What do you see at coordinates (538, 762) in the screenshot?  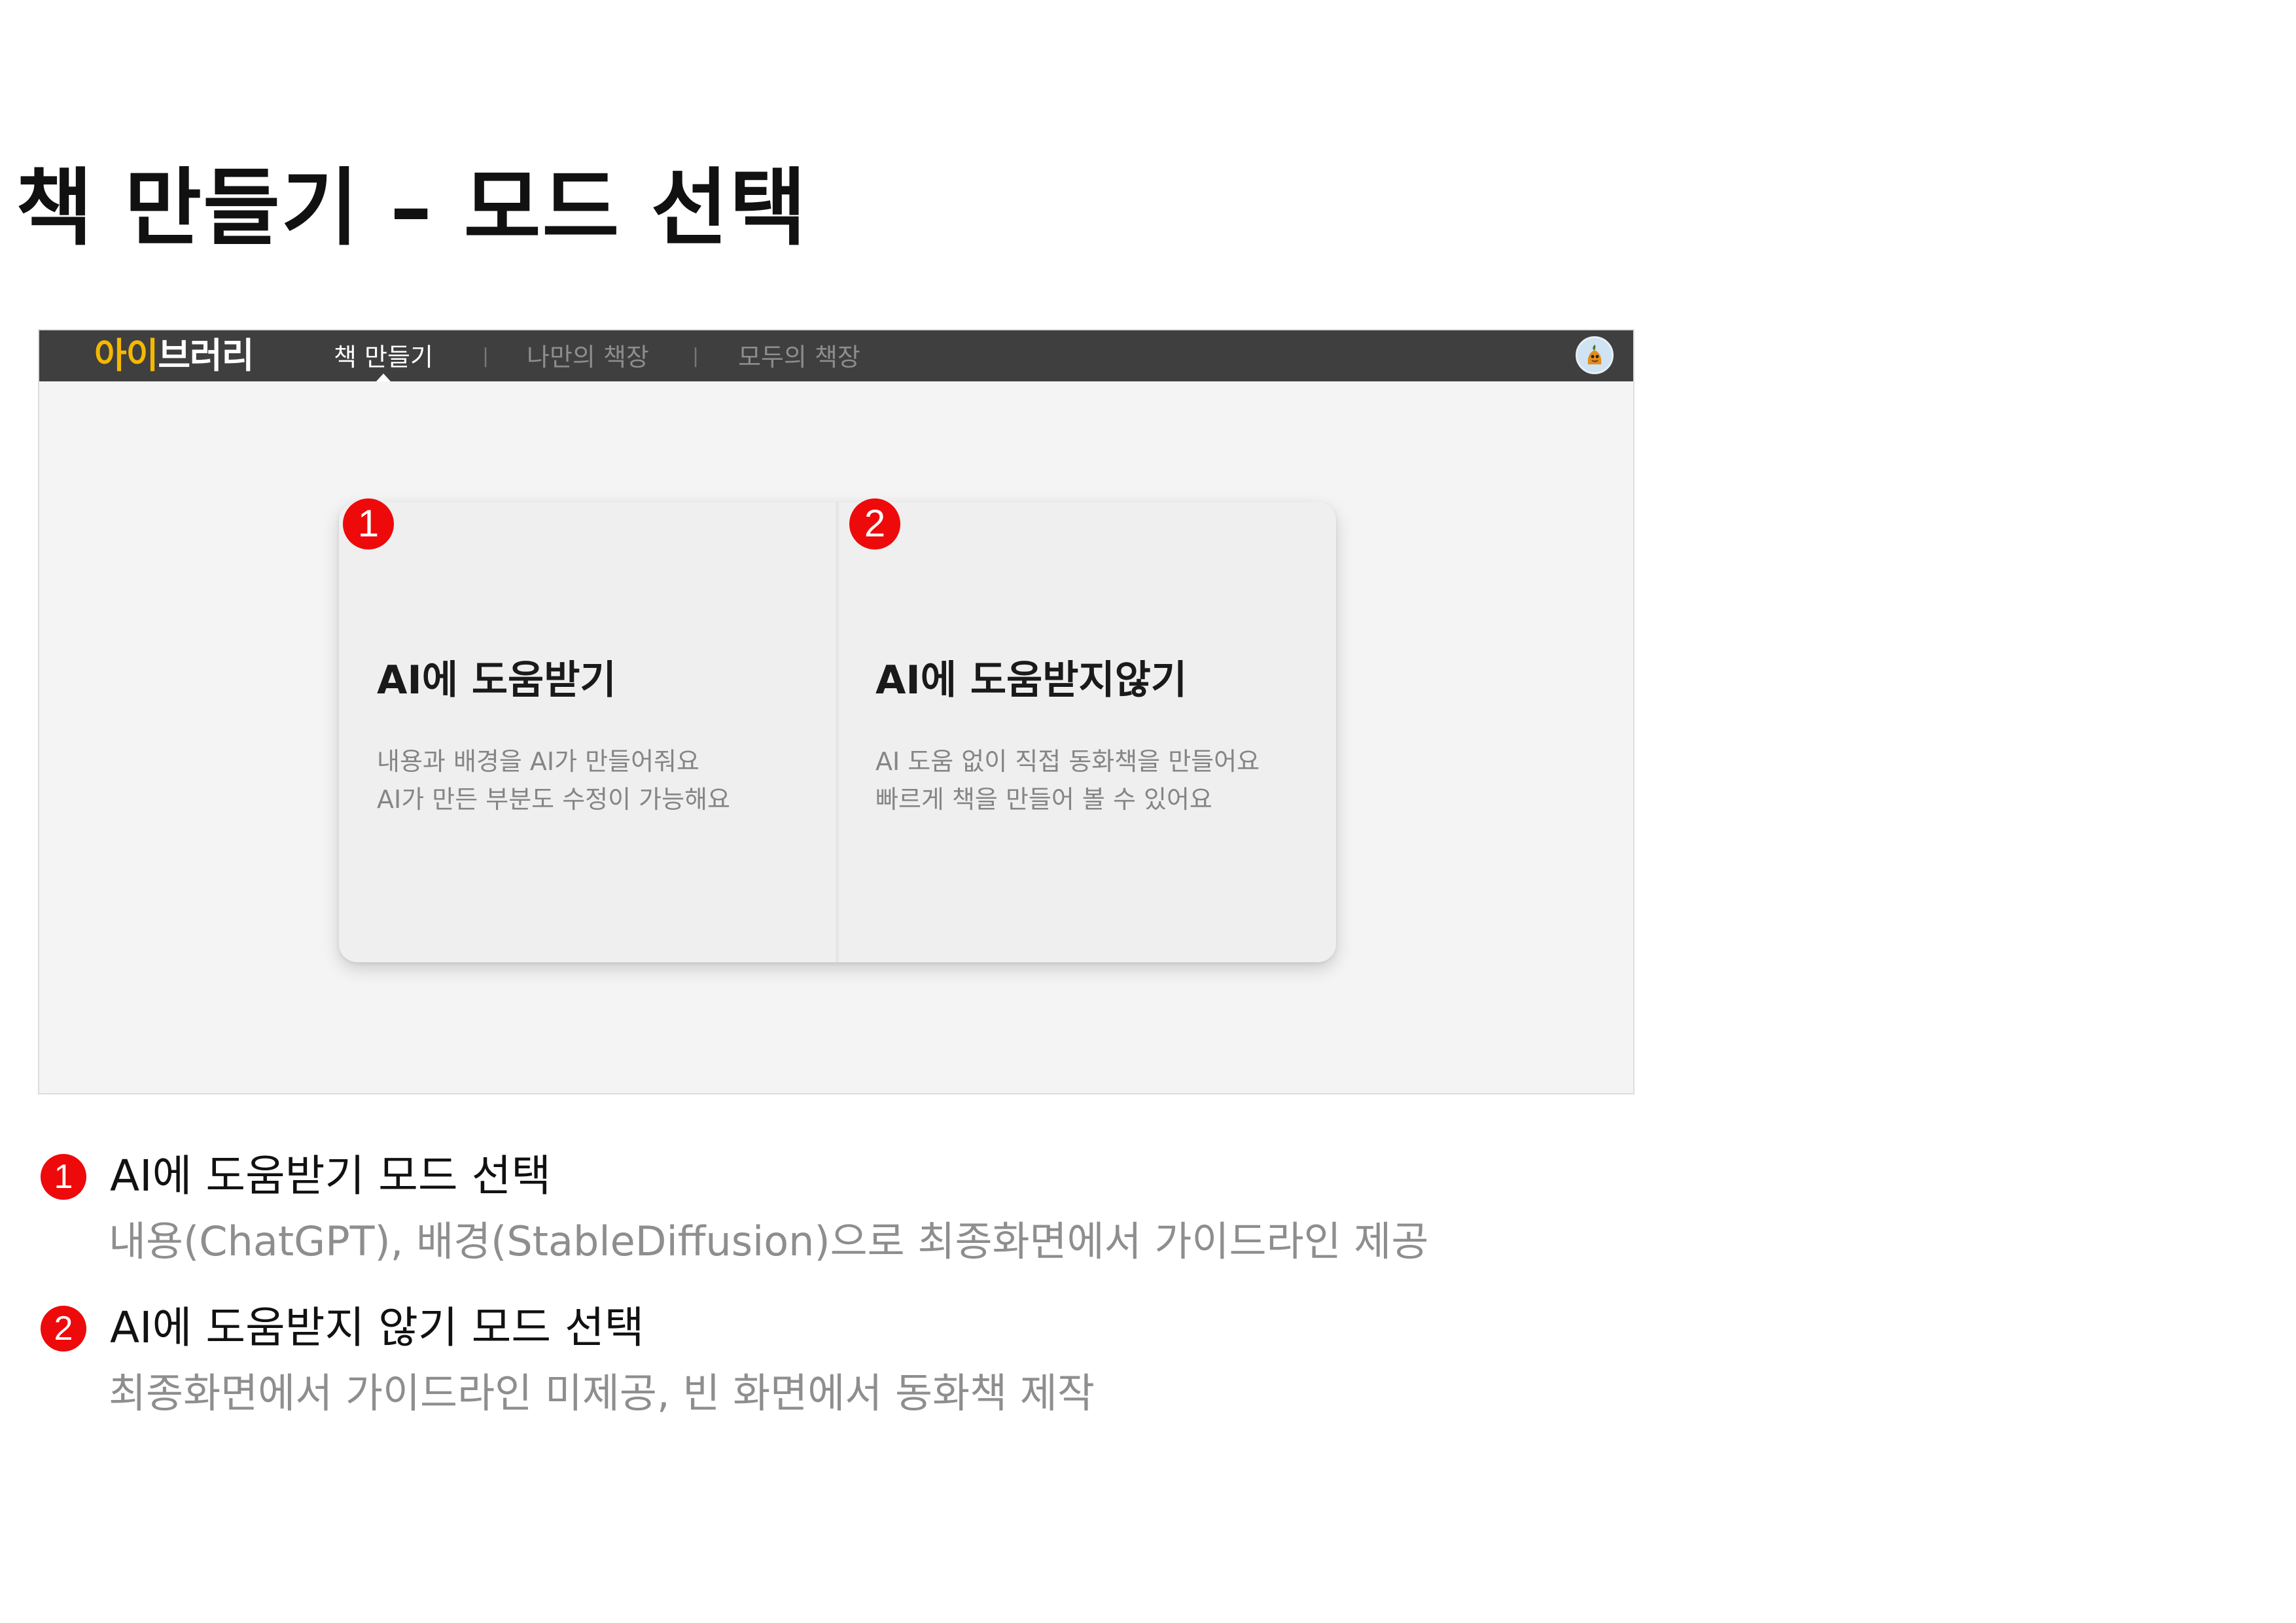 I see `card-description-line: 내용과 배경을 AI가 만들어줘요` at bounding box center [538, 762].